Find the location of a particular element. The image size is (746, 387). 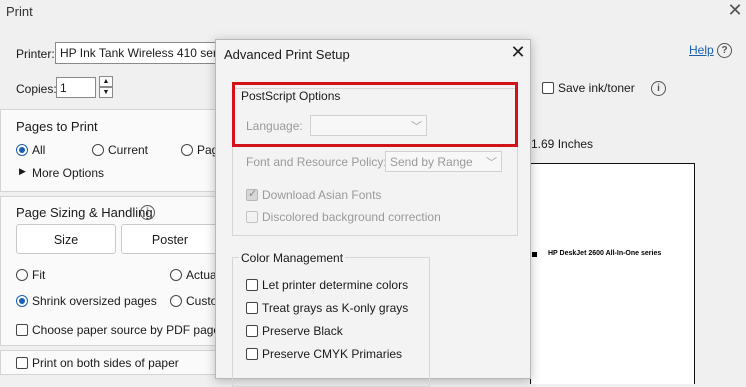

copies-value: 1 is located at coordinates (63, 88).